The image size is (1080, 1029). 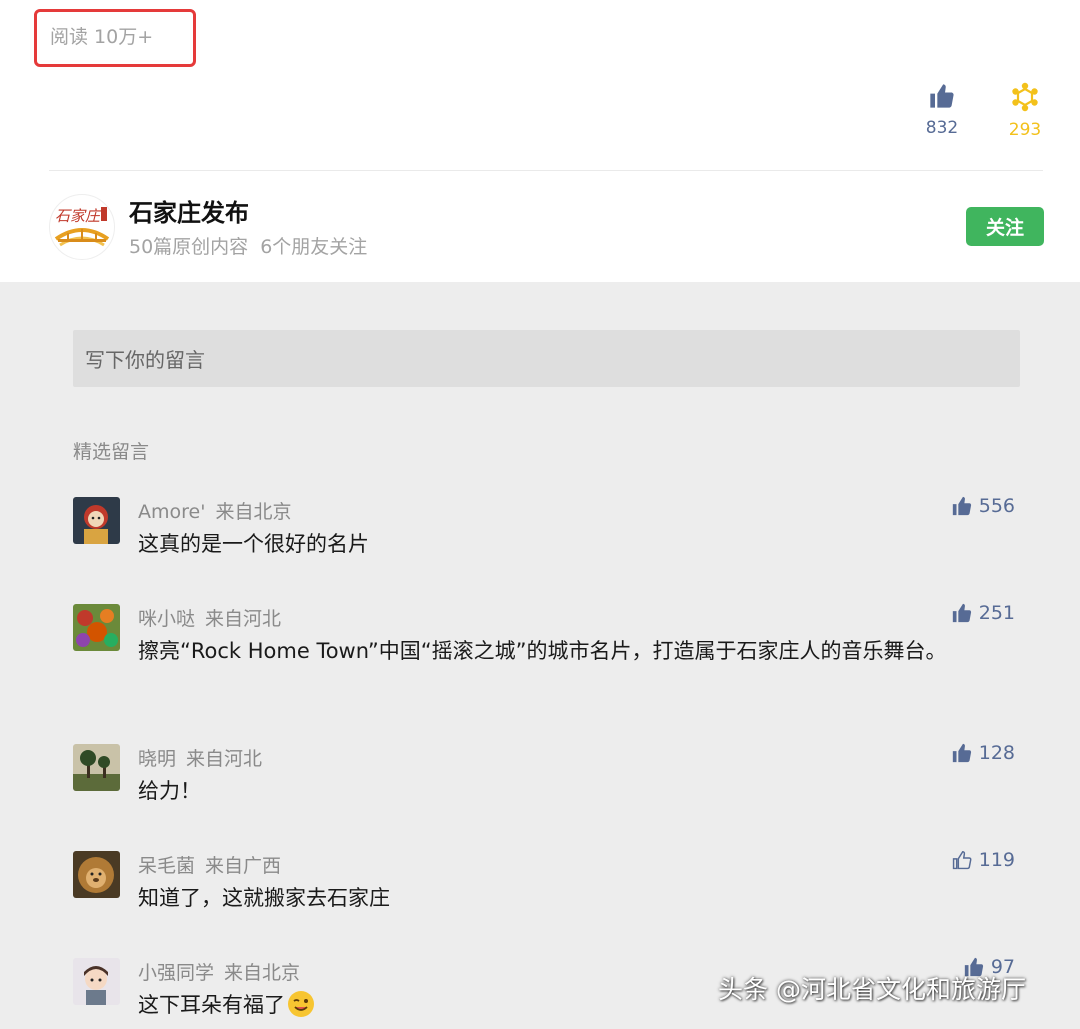 I want to click on comment-header: 晓明 来自河北, so click(x=200, y=757).